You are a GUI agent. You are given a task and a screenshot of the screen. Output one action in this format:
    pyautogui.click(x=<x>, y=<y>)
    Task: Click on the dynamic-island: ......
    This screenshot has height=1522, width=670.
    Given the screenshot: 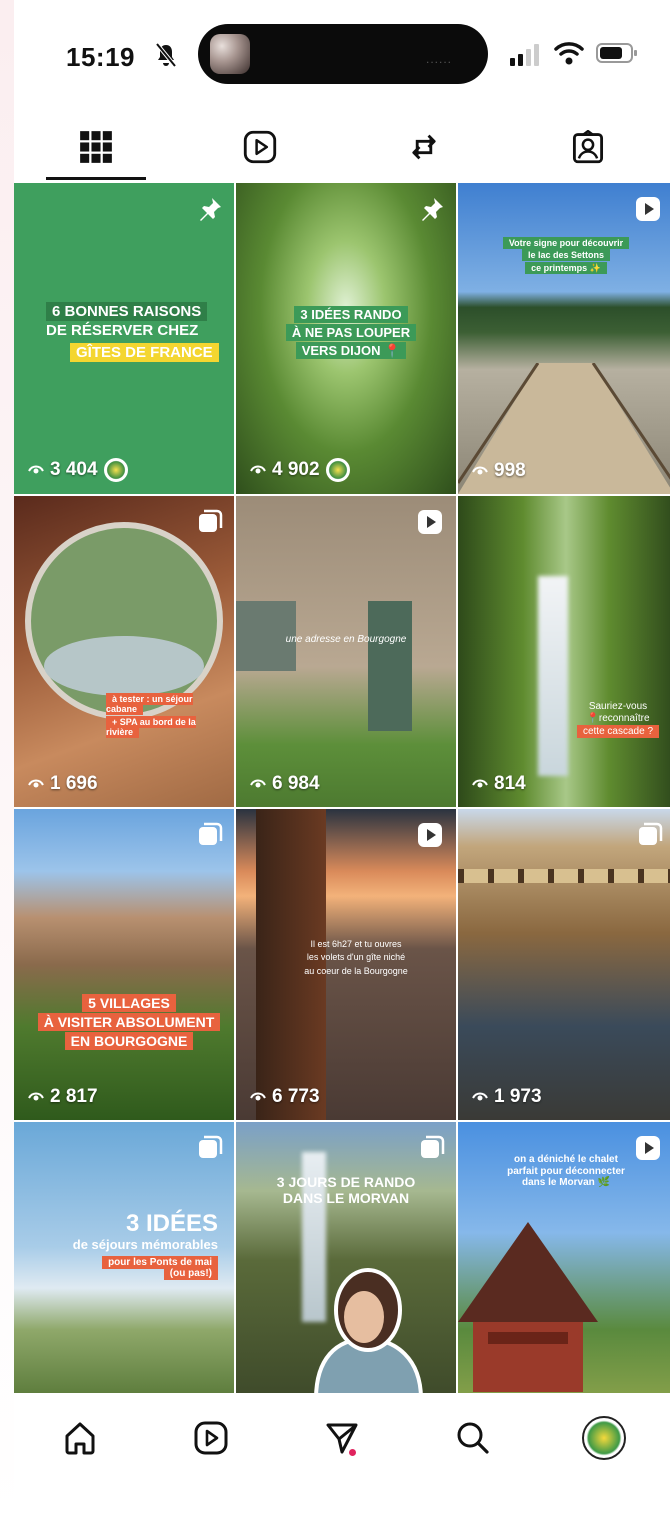 What is the action you would take?
    pyautogui.click(x=343, y=54)
    